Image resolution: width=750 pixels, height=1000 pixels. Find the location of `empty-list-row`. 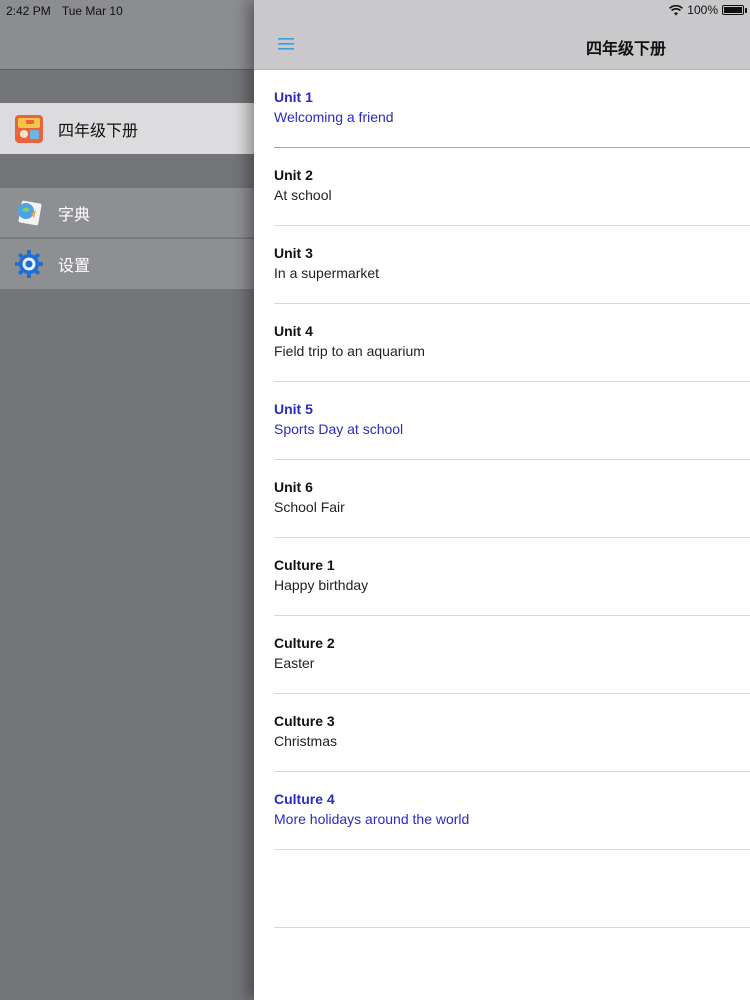

empty-list-row is located at coordinates (512, 889).